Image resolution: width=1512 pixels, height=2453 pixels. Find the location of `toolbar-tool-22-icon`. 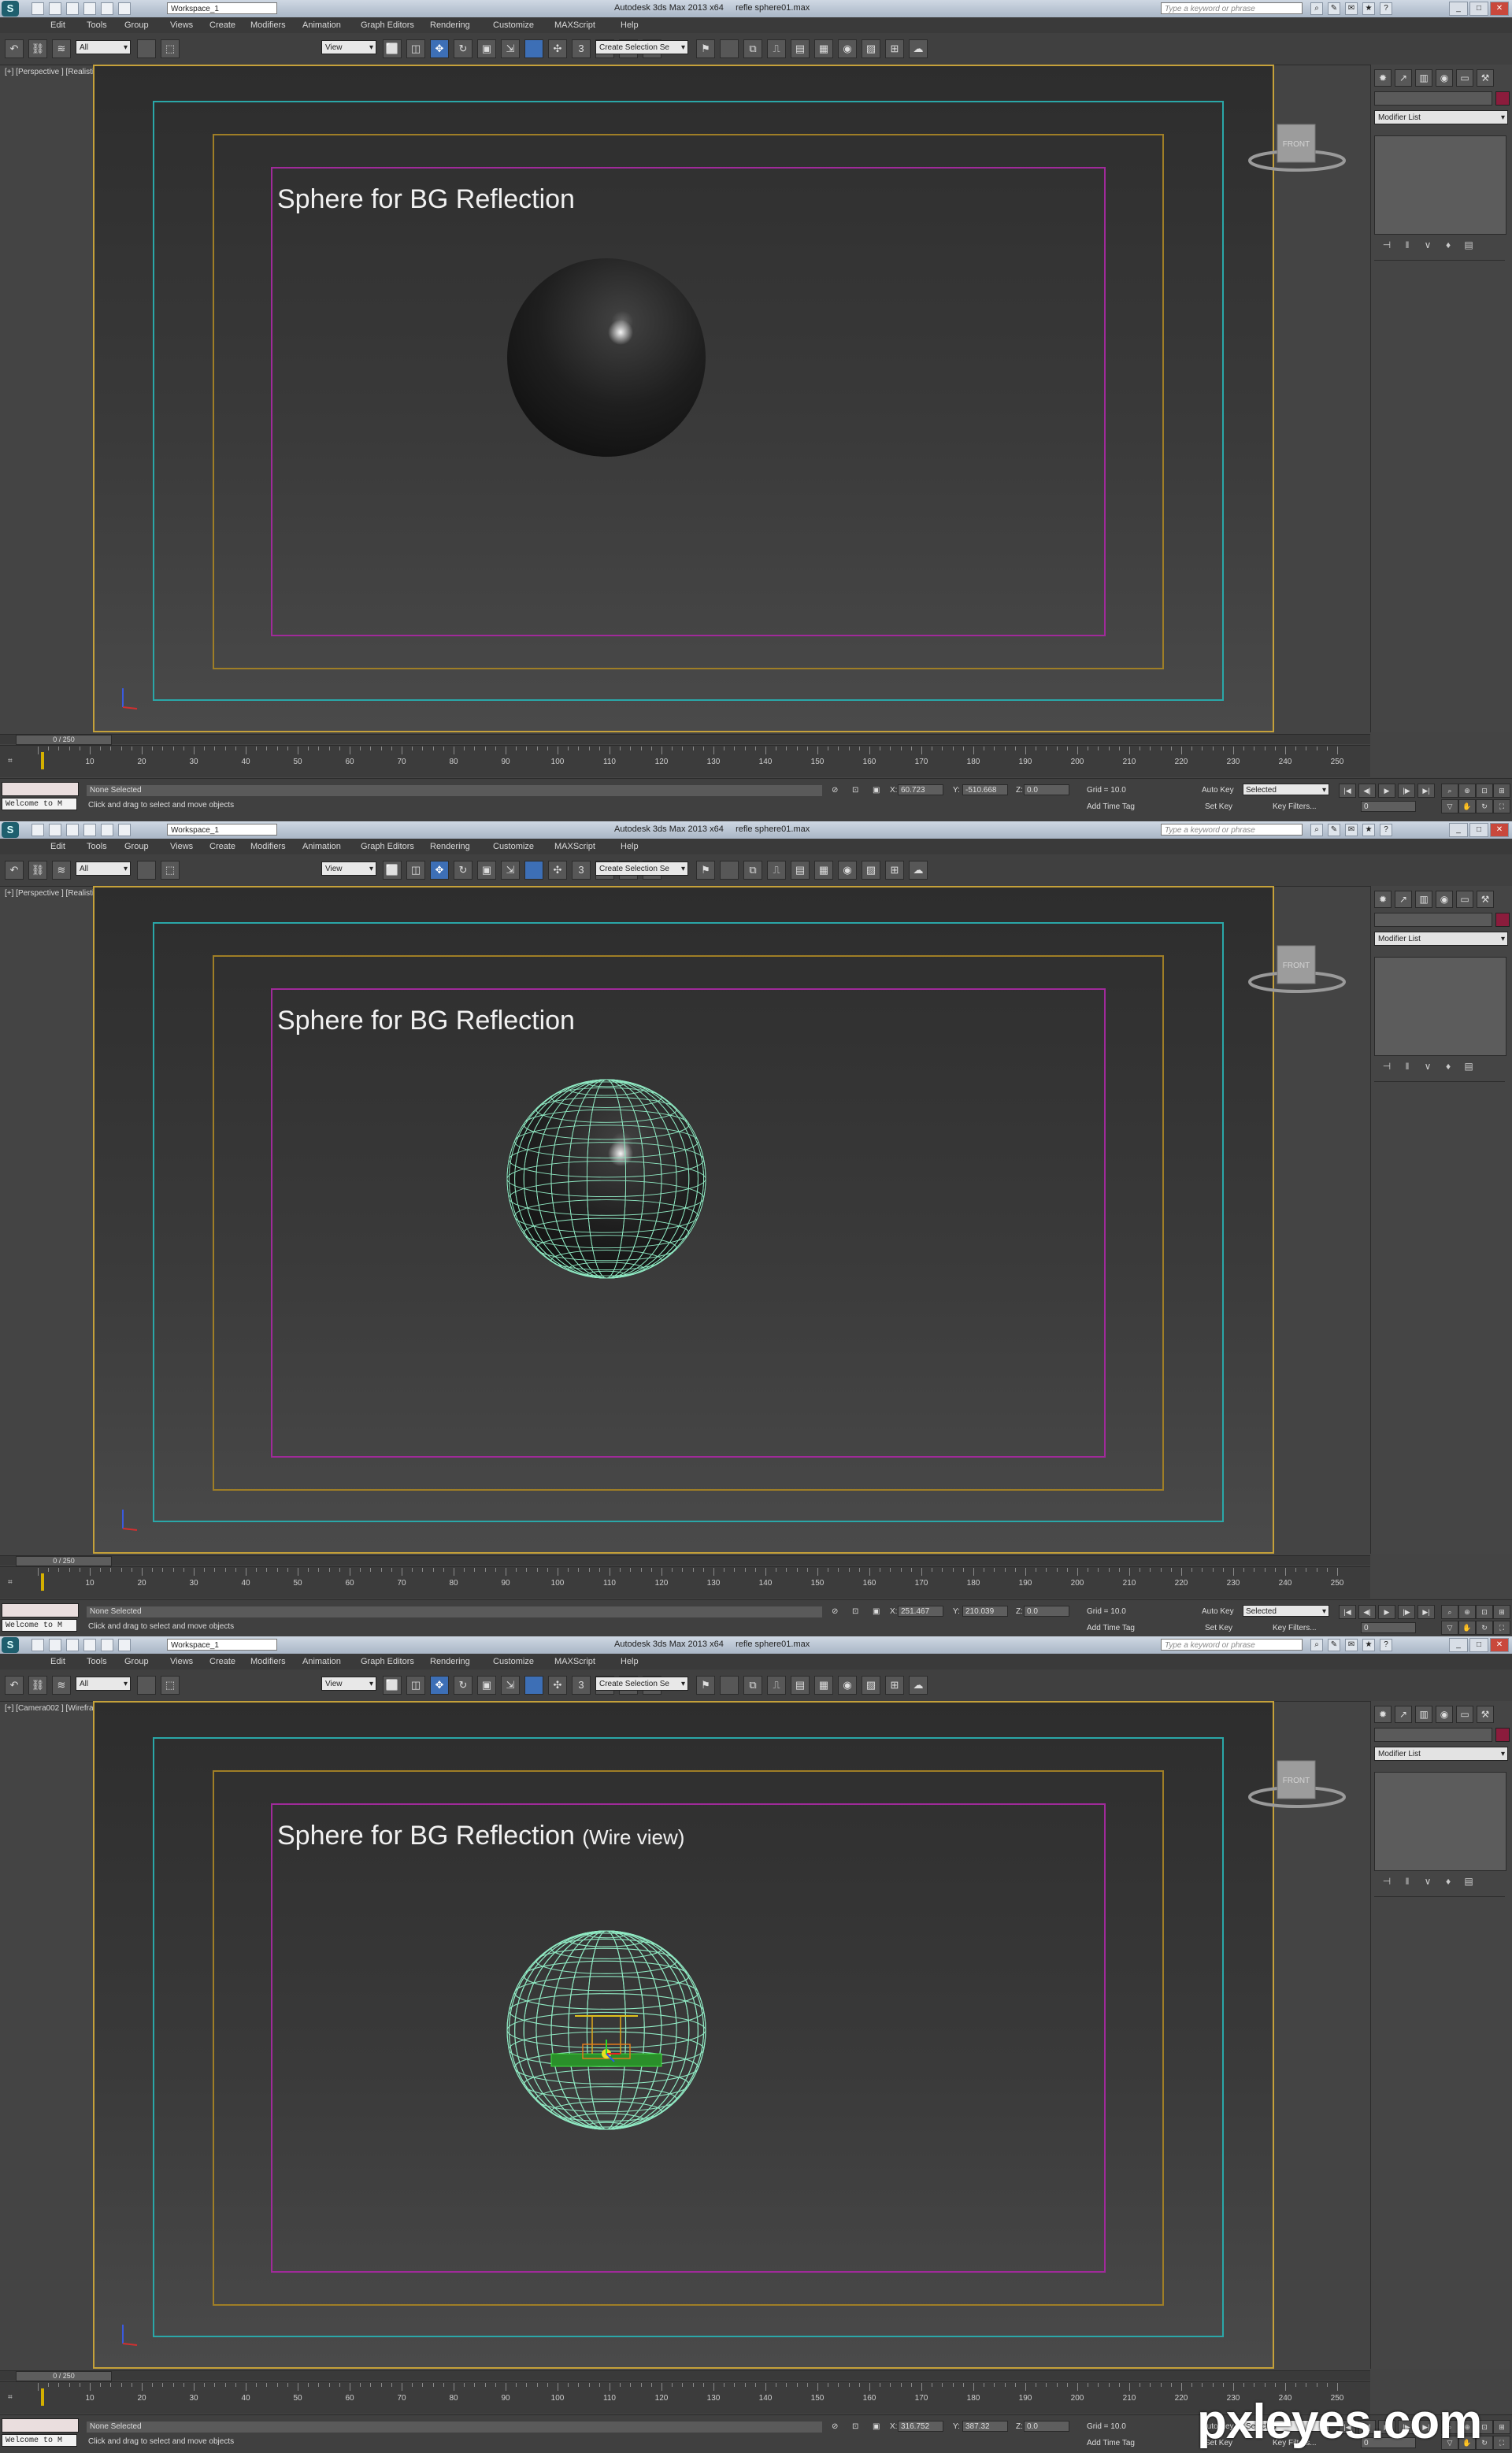

toolbar-tool-22-icon is located at coordinates (729, 870).